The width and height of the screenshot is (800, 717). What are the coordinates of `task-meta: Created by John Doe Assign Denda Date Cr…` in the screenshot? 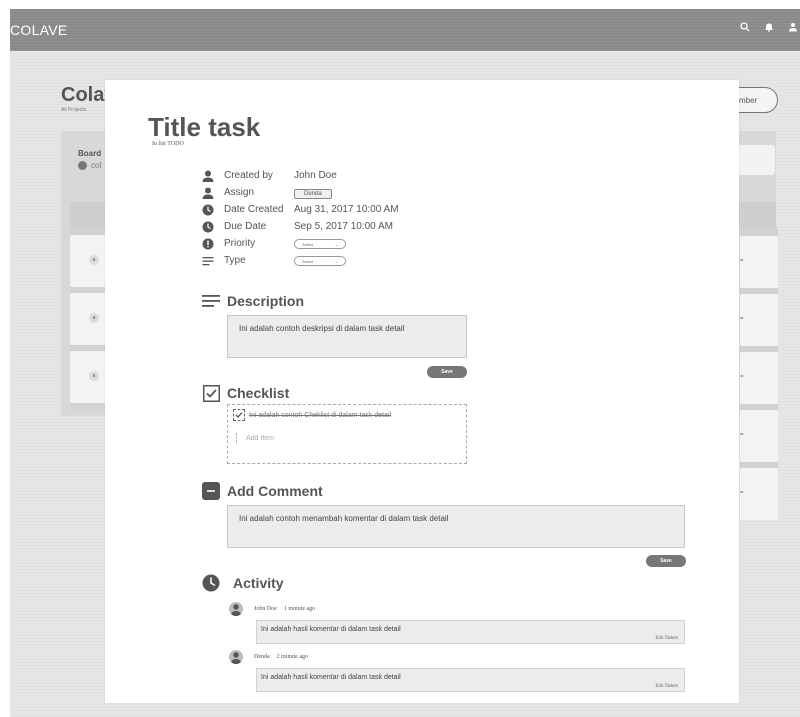 It's located at (300, 218).